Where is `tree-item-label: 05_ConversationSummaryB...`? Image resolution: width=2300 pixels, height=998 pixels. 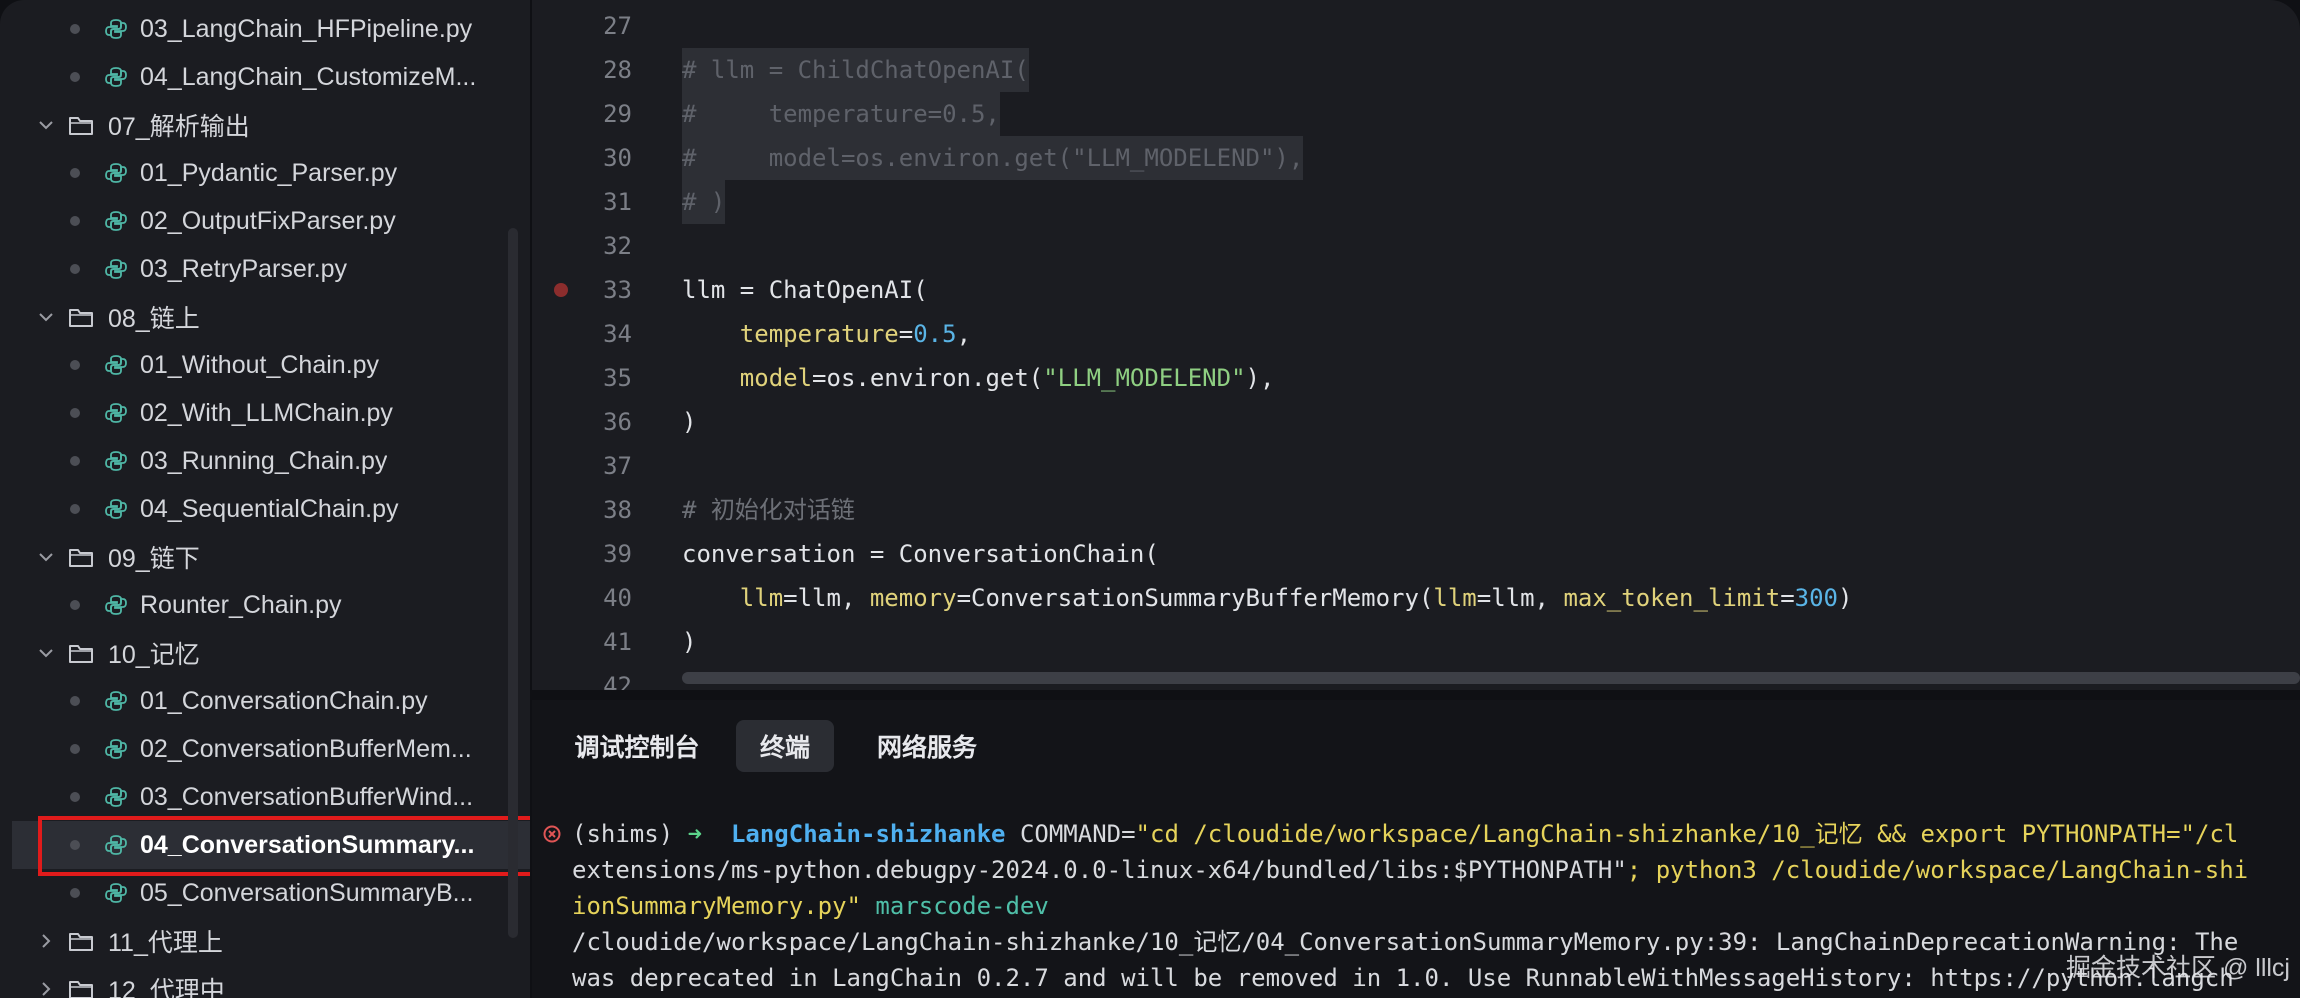 tree-item-label: 05_ConversationSummaryB... is located at coordinates (307, 892).